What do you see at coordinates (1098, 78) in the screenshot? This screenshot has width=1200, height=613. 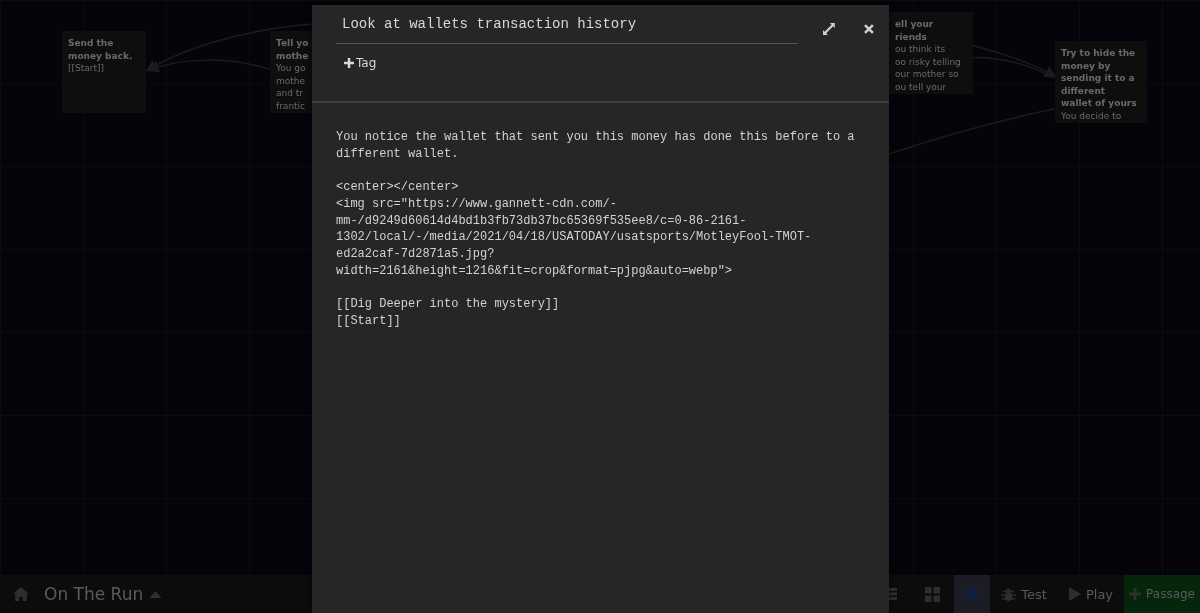 I see `passage-title: sending it to a` at bounding box center [1098, 78].